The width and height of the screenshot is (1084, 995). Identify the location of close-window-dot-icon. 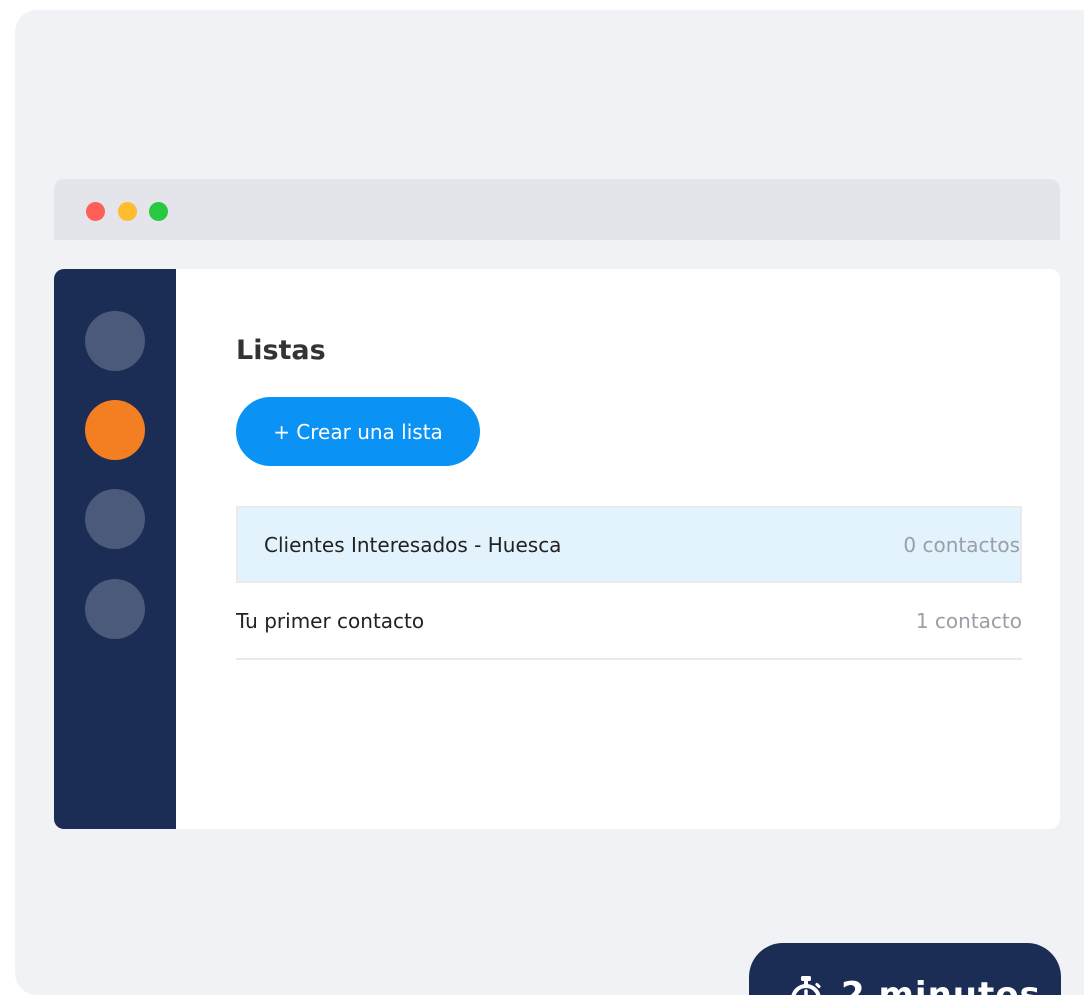
(95, 211).